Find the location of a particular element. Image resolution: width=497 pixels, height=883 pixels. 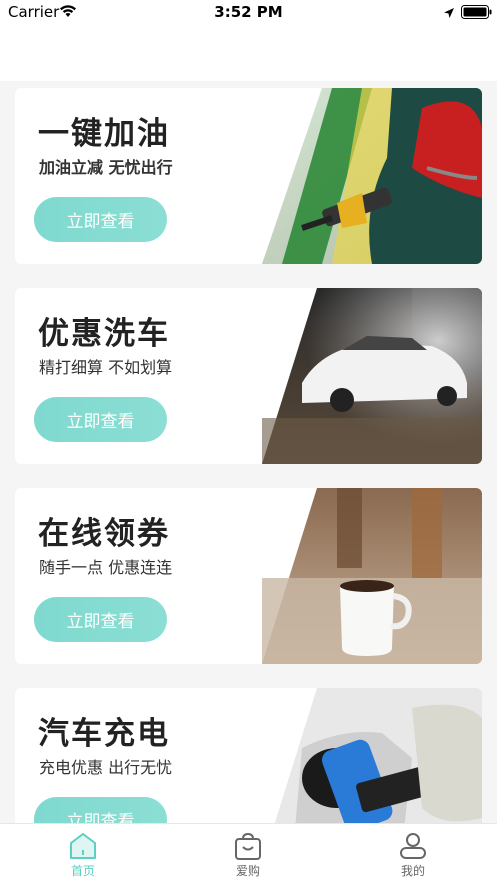

fuel-pump-photo is located at coordinates (372, 176).